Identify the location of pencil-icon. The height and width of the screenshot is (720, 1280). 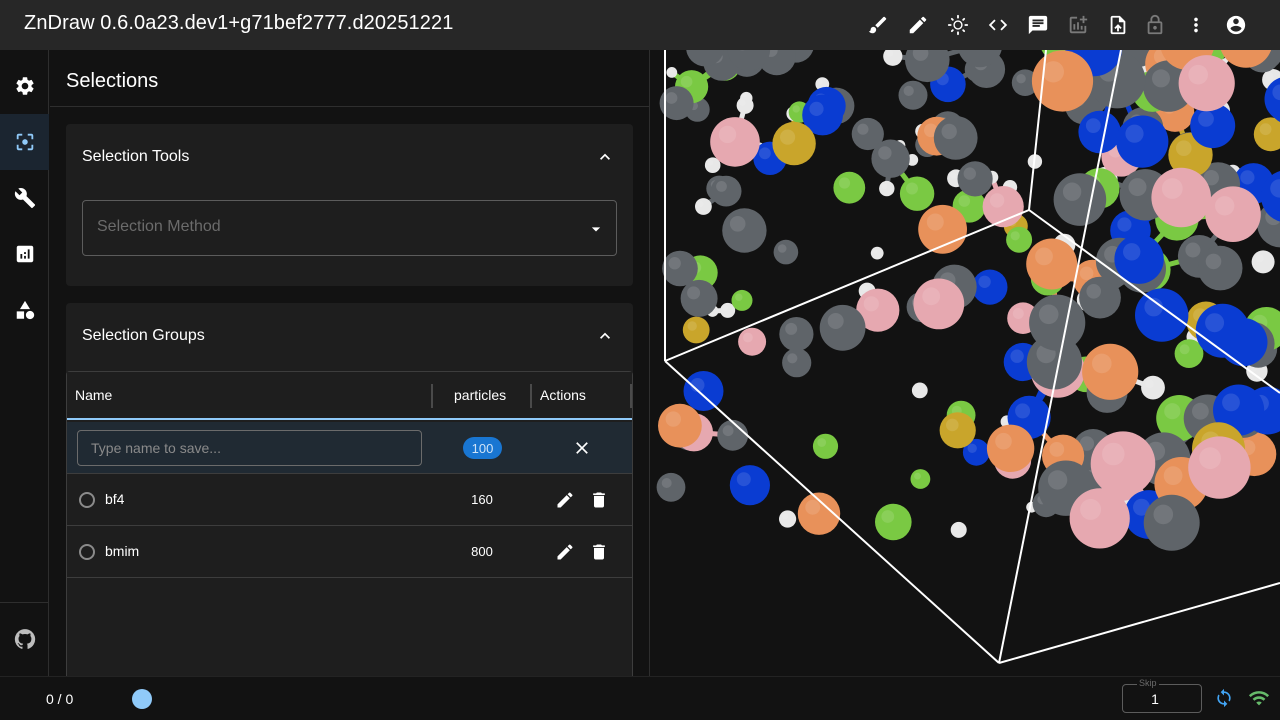
(918, 25).